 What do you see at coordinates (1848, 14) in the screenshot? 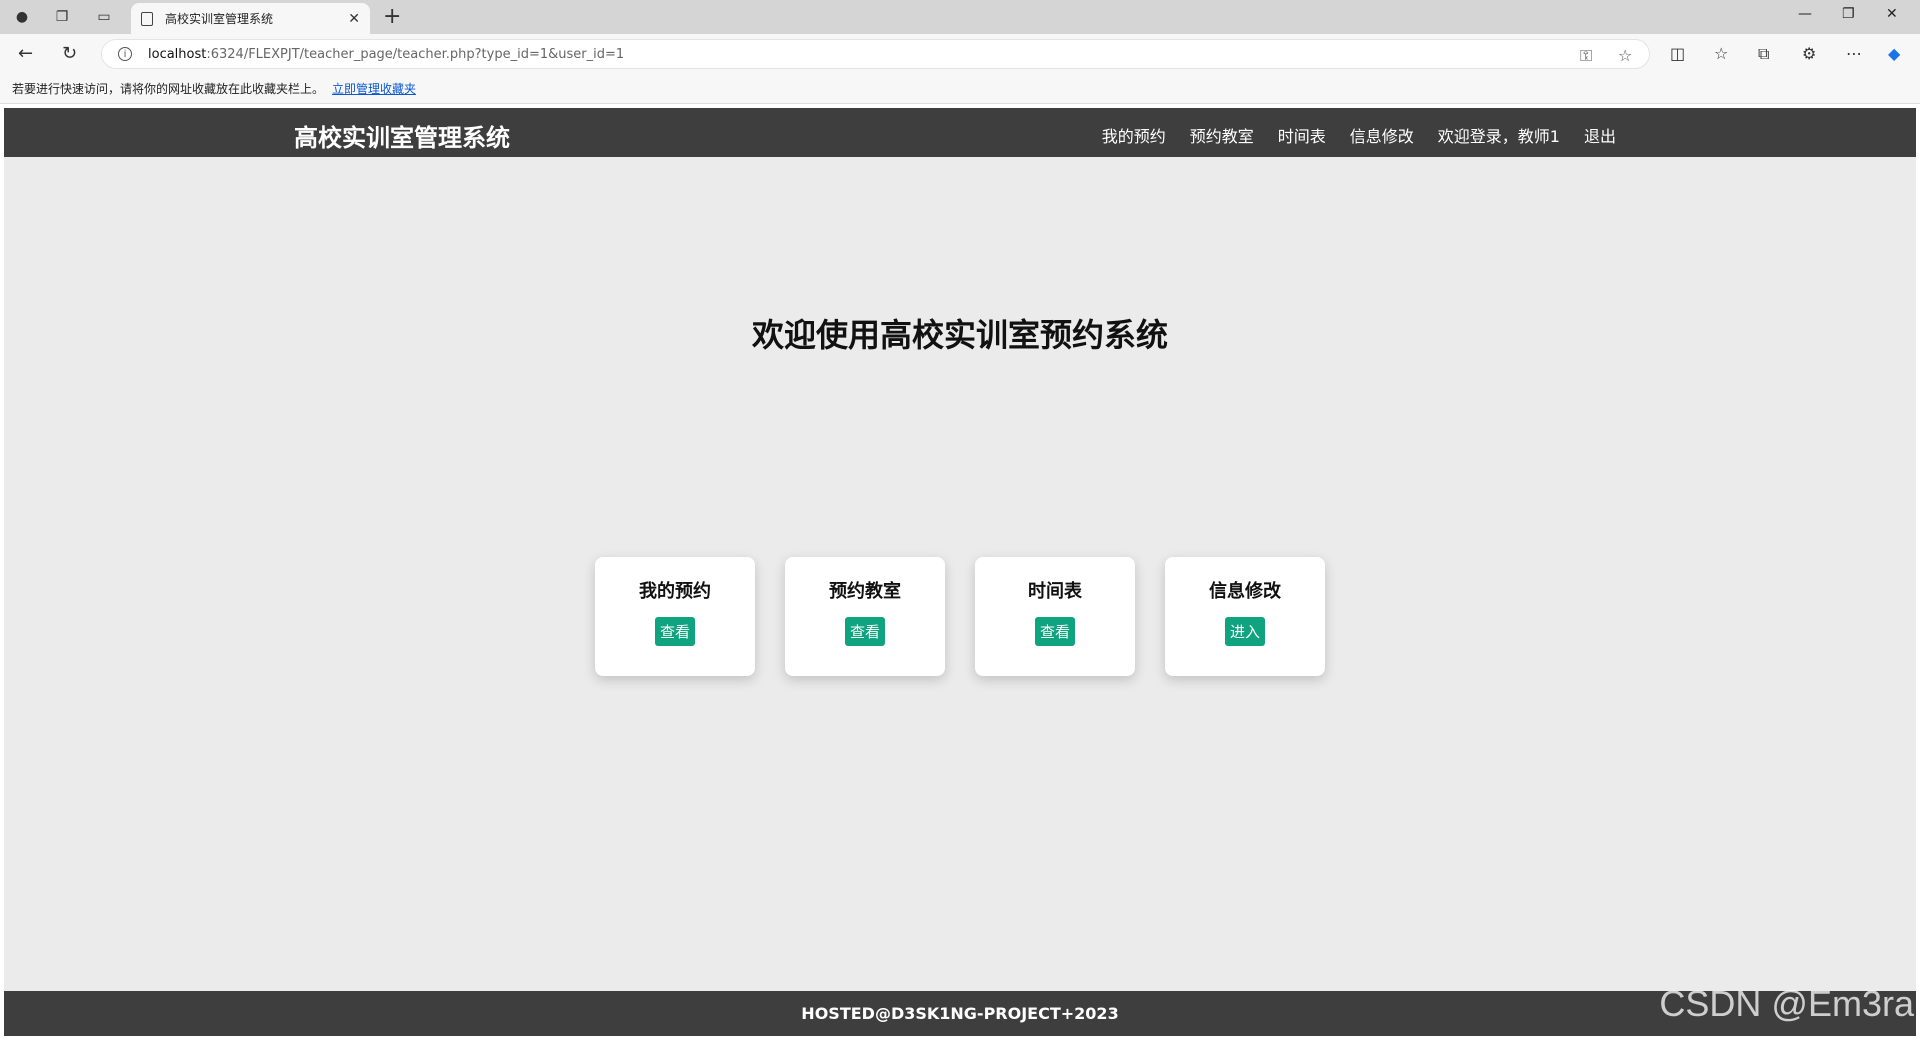
I see `restore-icon: ❐` at bounding box center [1848, 14].